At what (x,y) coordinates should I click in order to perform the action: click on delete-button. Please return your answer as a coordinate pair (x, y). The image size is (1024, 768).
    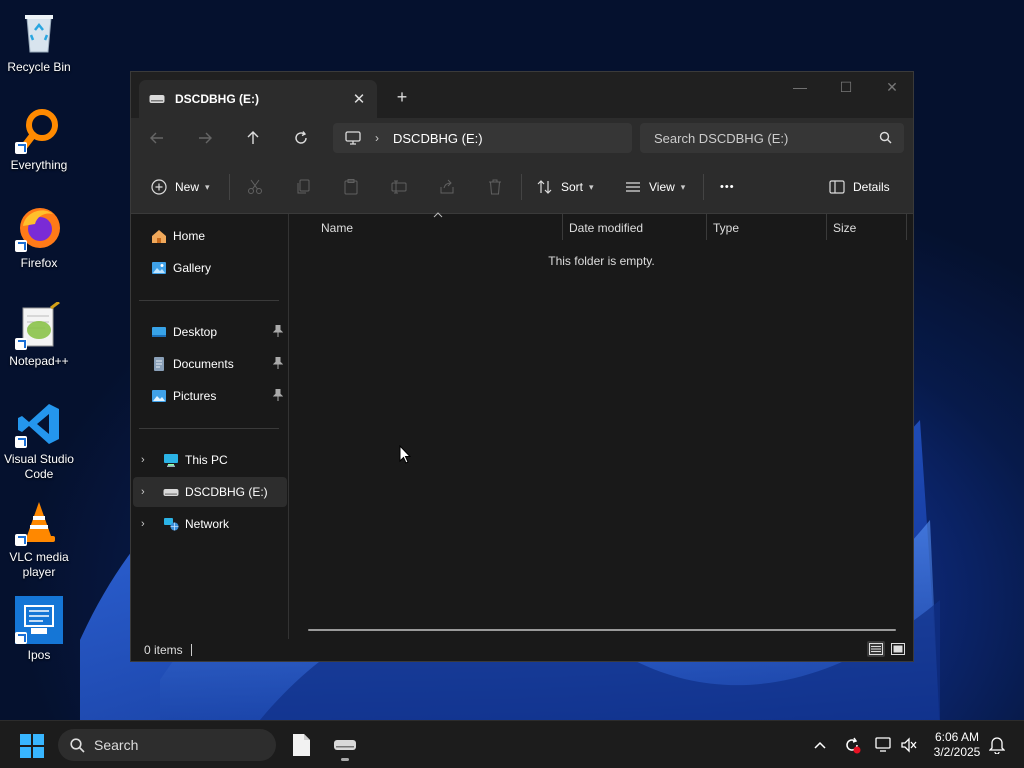
    Looking at the image, I should click on (495, 187).